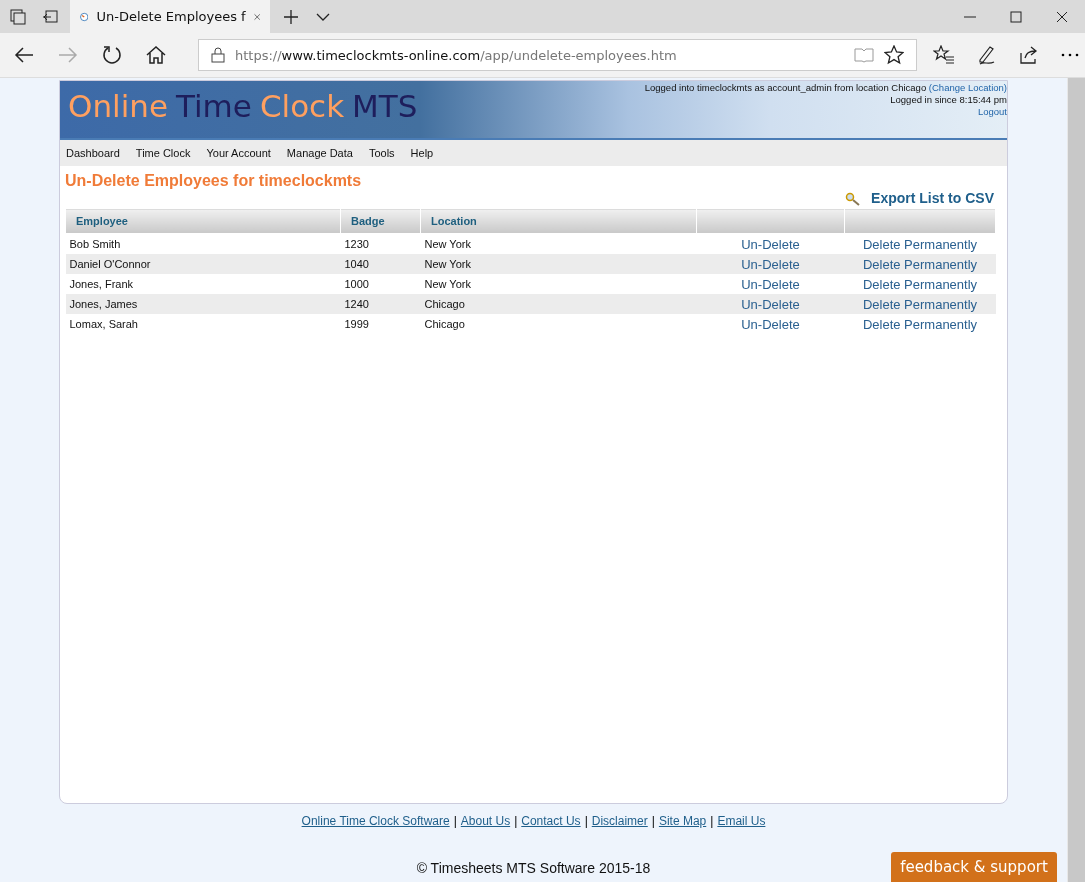 The width and height of the screenshot is (1085, 882). I want to click on table-cell: 1999, so click(380, 324).